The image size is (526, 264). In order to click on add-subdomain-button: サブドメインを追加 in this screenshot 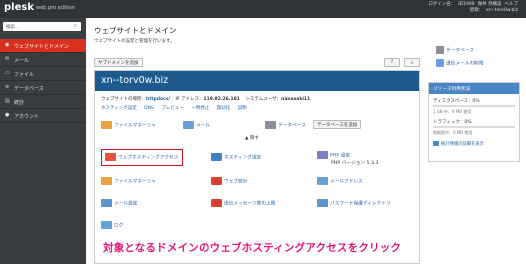, I will do `click(118, 62)`.